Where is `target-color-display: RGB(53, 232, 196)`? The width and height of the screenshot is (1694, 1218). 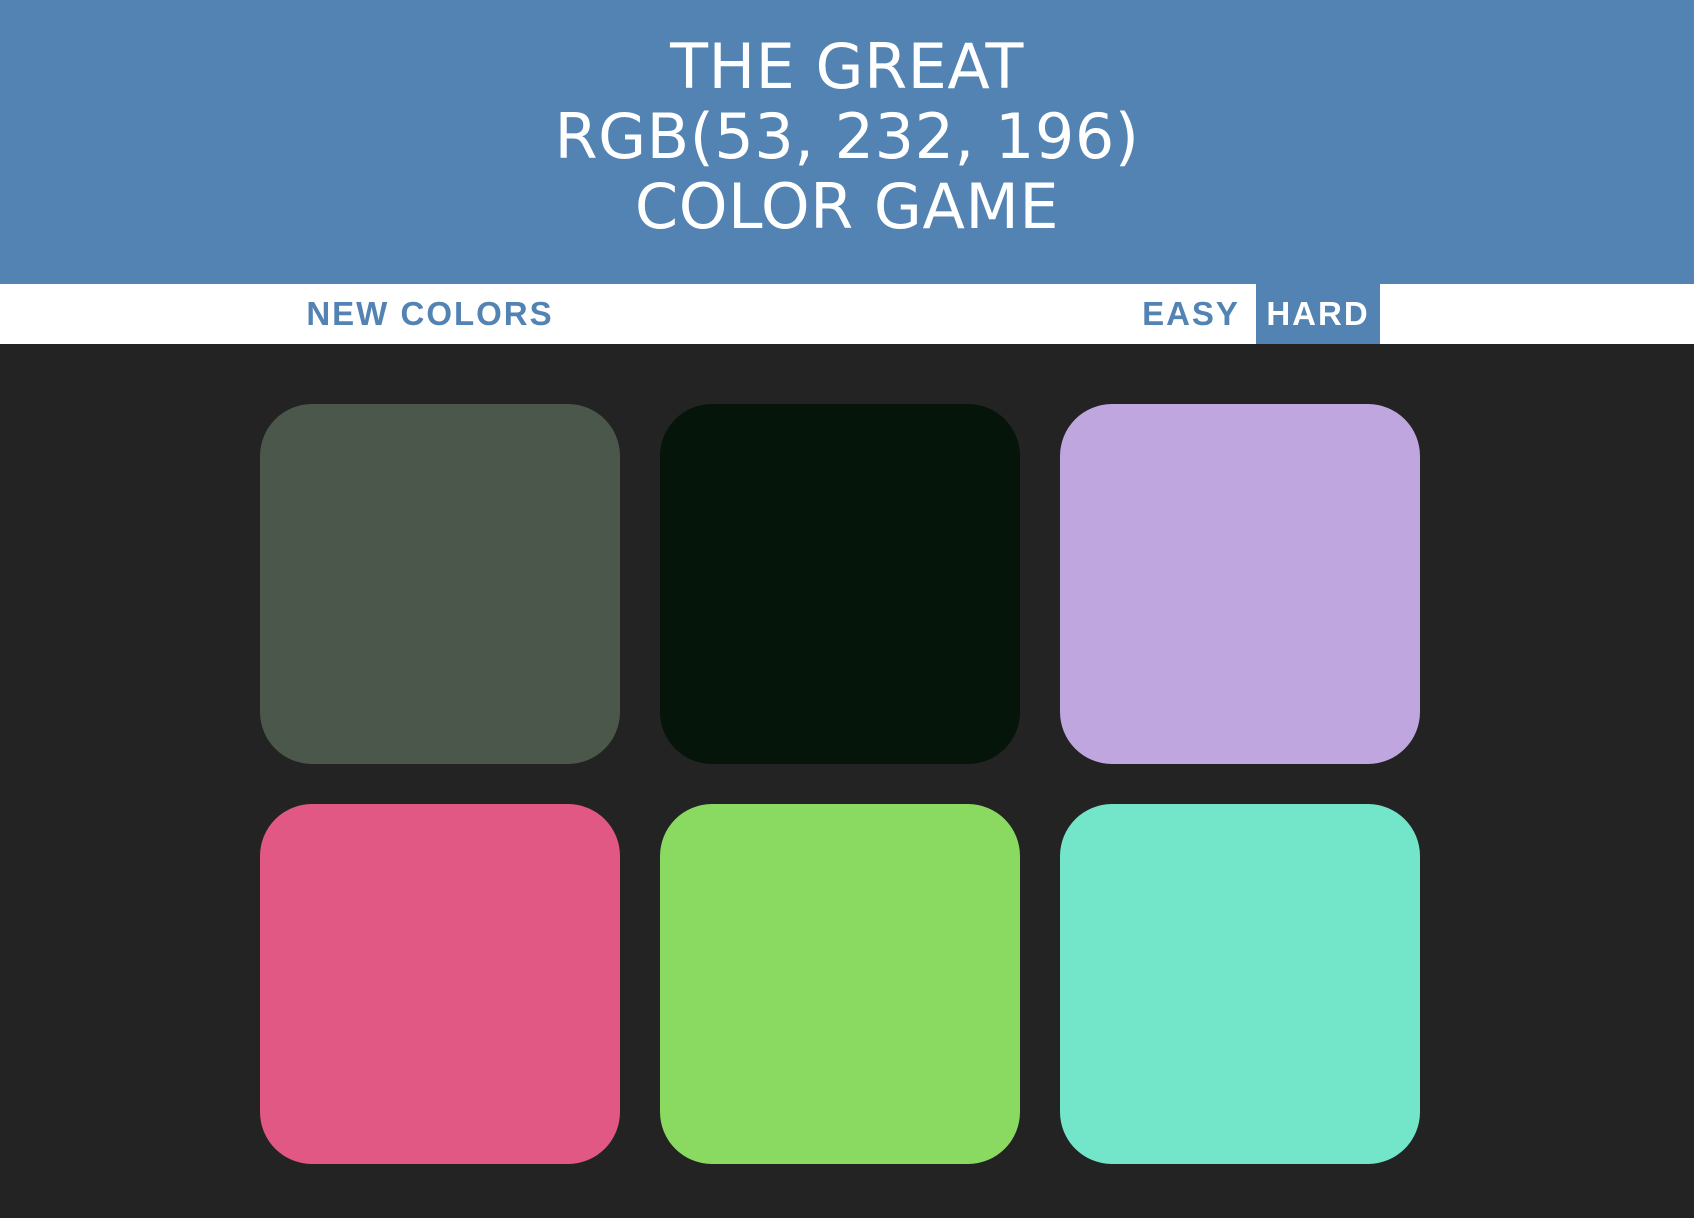 target-color-display: RGB(53, 232, 196) is located at coordinates (847, 136).